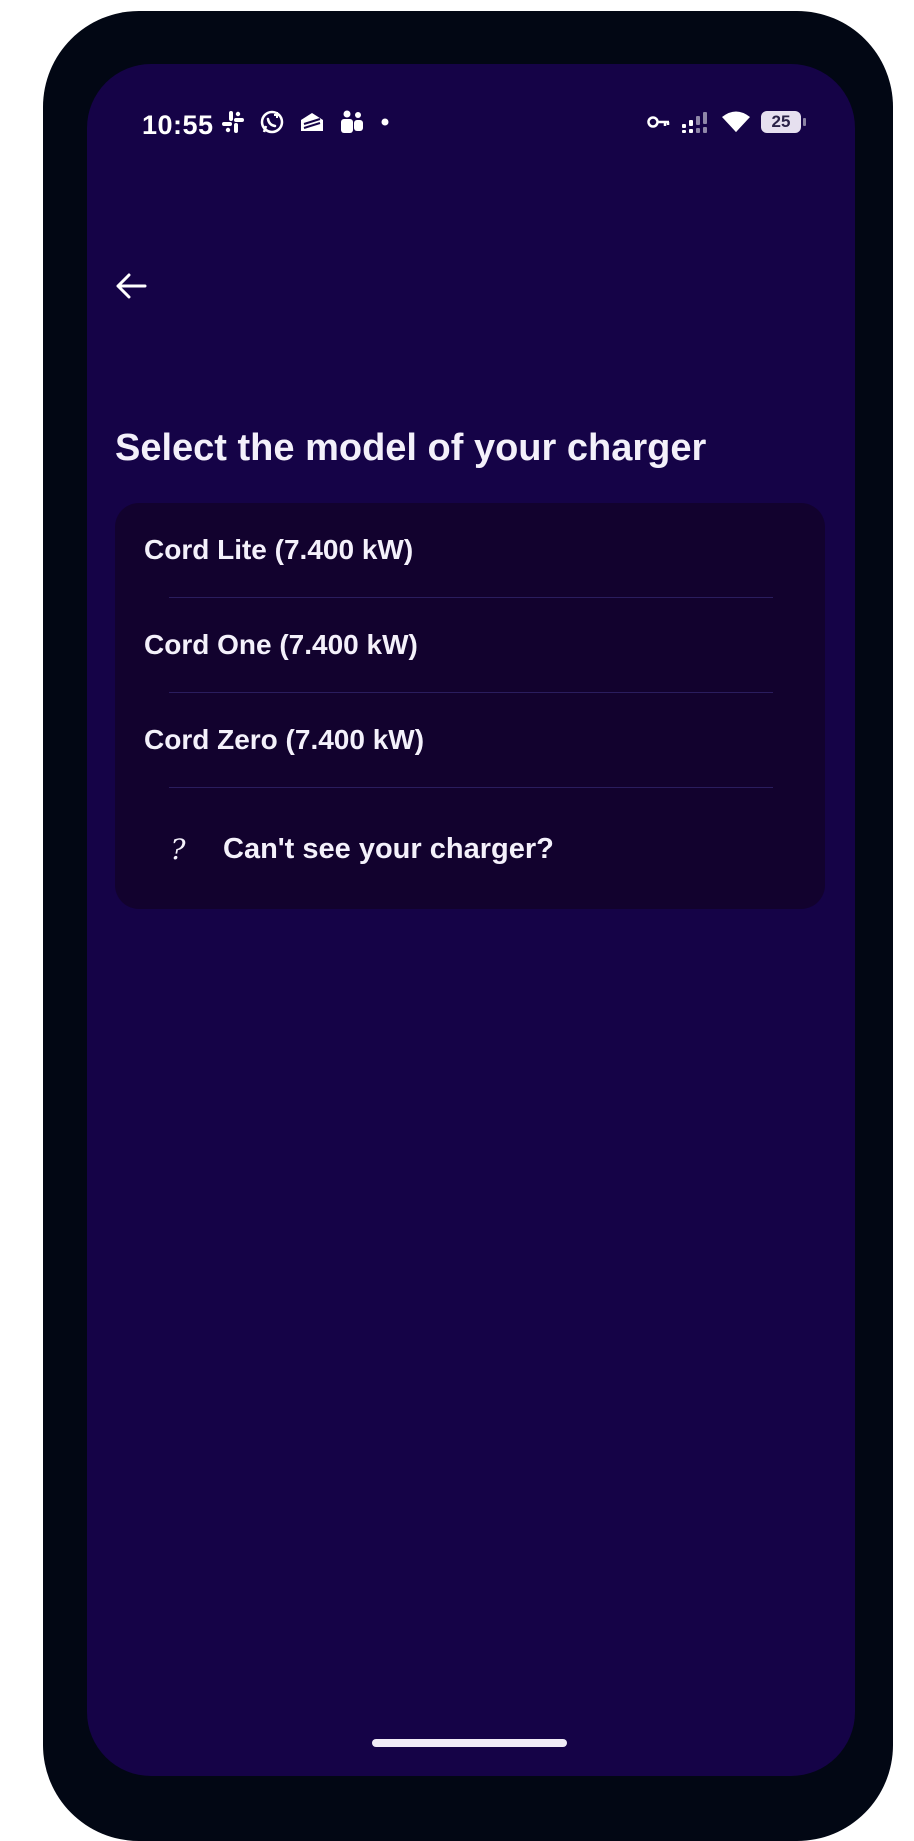 The height and width of the screenshot is (1841, 914). I want to click on list-divider, so click(471, 787).